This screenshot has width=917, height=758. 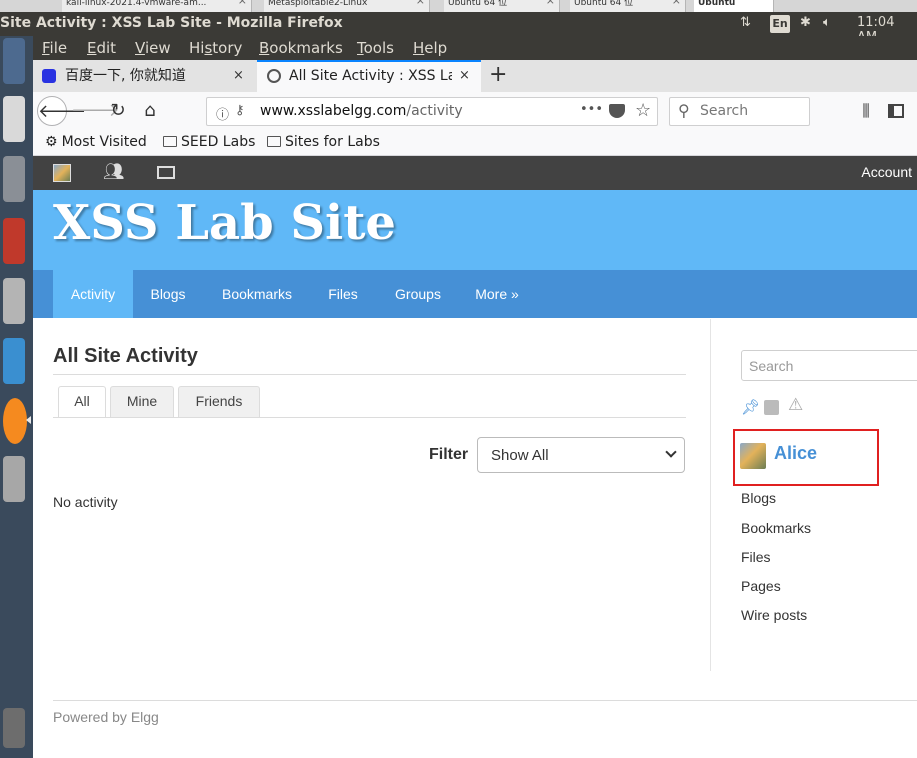 What do you see at coordinates (753, 456) in the screenshot?
I see `avatar` at bounding box center [753, 456].